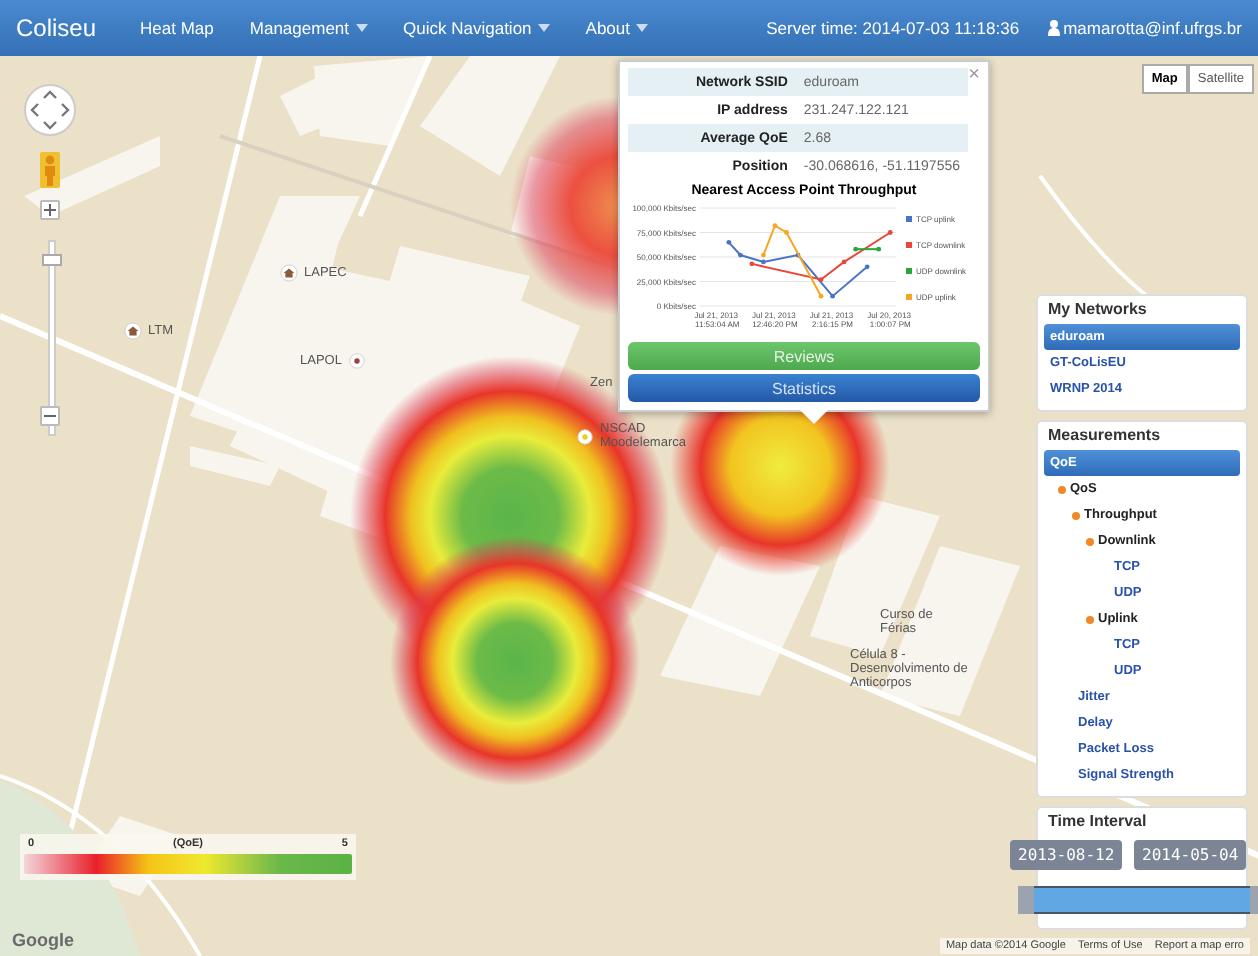 The width and height of the screenshot is (1258, 956). I want to click on panel-heading: My Networks, so click(1098, 309).